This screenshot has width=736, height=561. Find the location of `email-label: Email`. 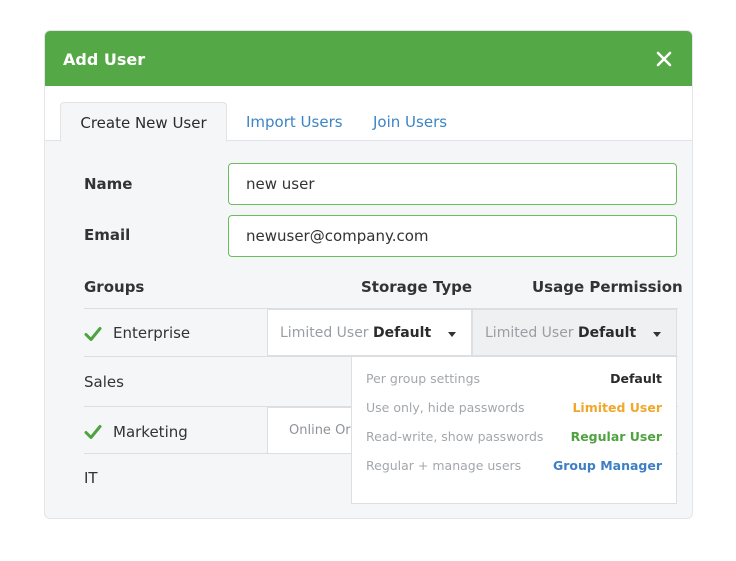

email-label: Email is located at coordinates (107, 235).